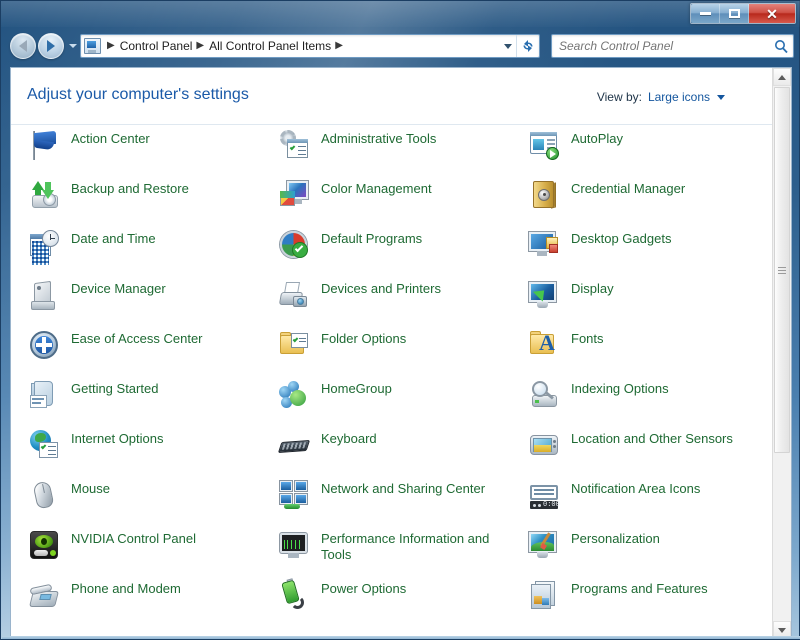 Image resolution: width=800 pixels, height=640 pixels. Describe the element at coordinates (90, 489) in the screenshot. I see `control-panel-item-label: Mouse` at that location.